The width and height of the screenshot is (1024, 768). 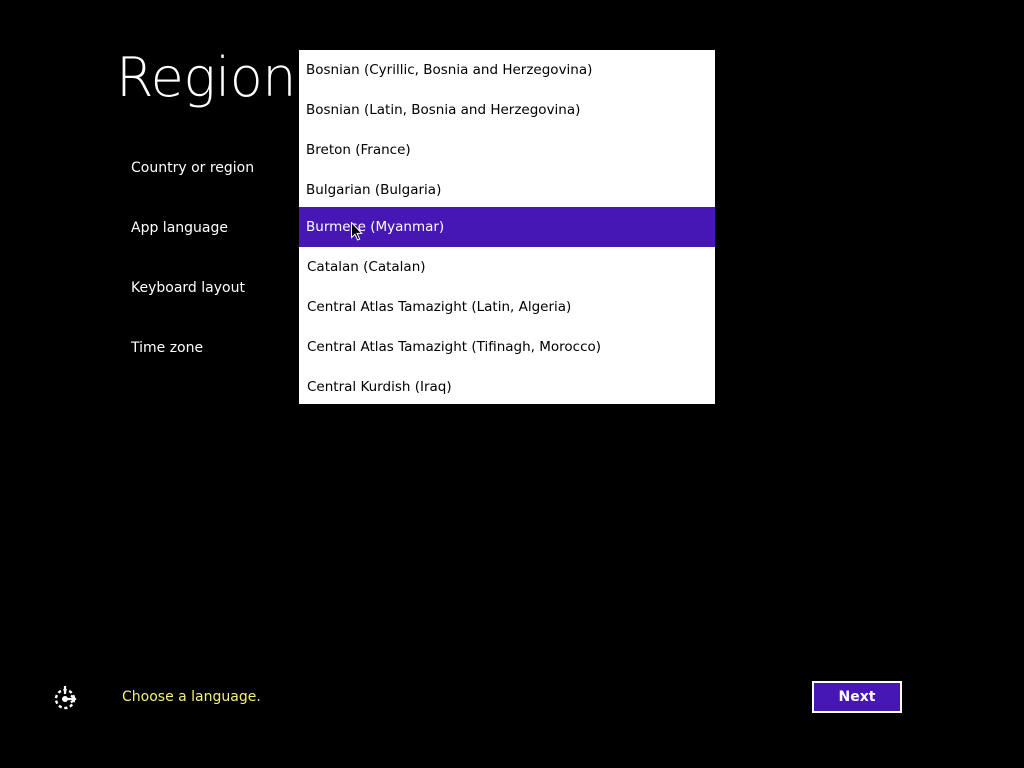 What do you see at coordinates (507, 307) in the screenshot?
I see `list-item: Central Atlas Tamazight (Latin, Algeria)` at bounding box center [507, 307].